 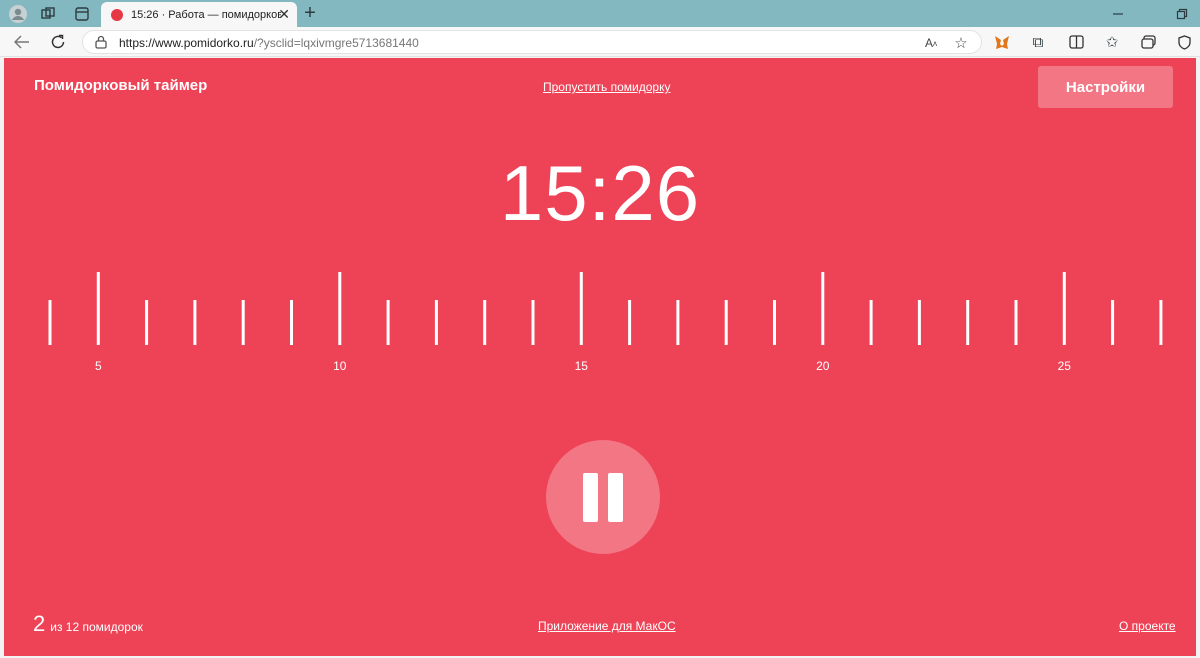 What do you see at coordinates (58, 42) in the screenshot?
I see `refresh-icon` at bounding box center [58, 42].